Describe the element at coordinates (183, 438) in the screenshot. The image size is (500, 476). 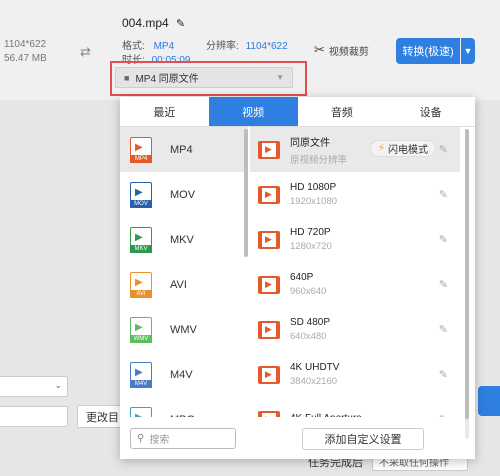
I see `search-input: ⚲ 搜索` at that location.